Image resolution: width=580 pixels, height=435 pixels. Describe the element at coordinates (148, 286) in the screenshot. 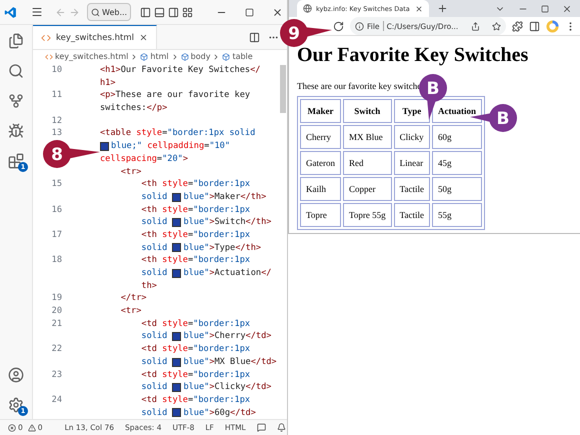

I see `code-line: th>` at that location.